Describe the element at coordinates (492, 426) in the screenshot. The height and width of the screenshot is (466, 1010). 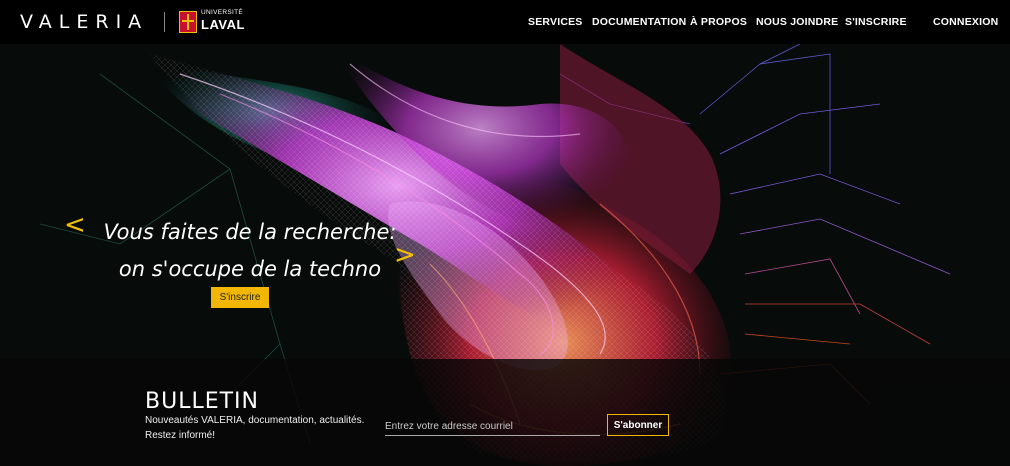
I see `newsletter-email-input` at that location.